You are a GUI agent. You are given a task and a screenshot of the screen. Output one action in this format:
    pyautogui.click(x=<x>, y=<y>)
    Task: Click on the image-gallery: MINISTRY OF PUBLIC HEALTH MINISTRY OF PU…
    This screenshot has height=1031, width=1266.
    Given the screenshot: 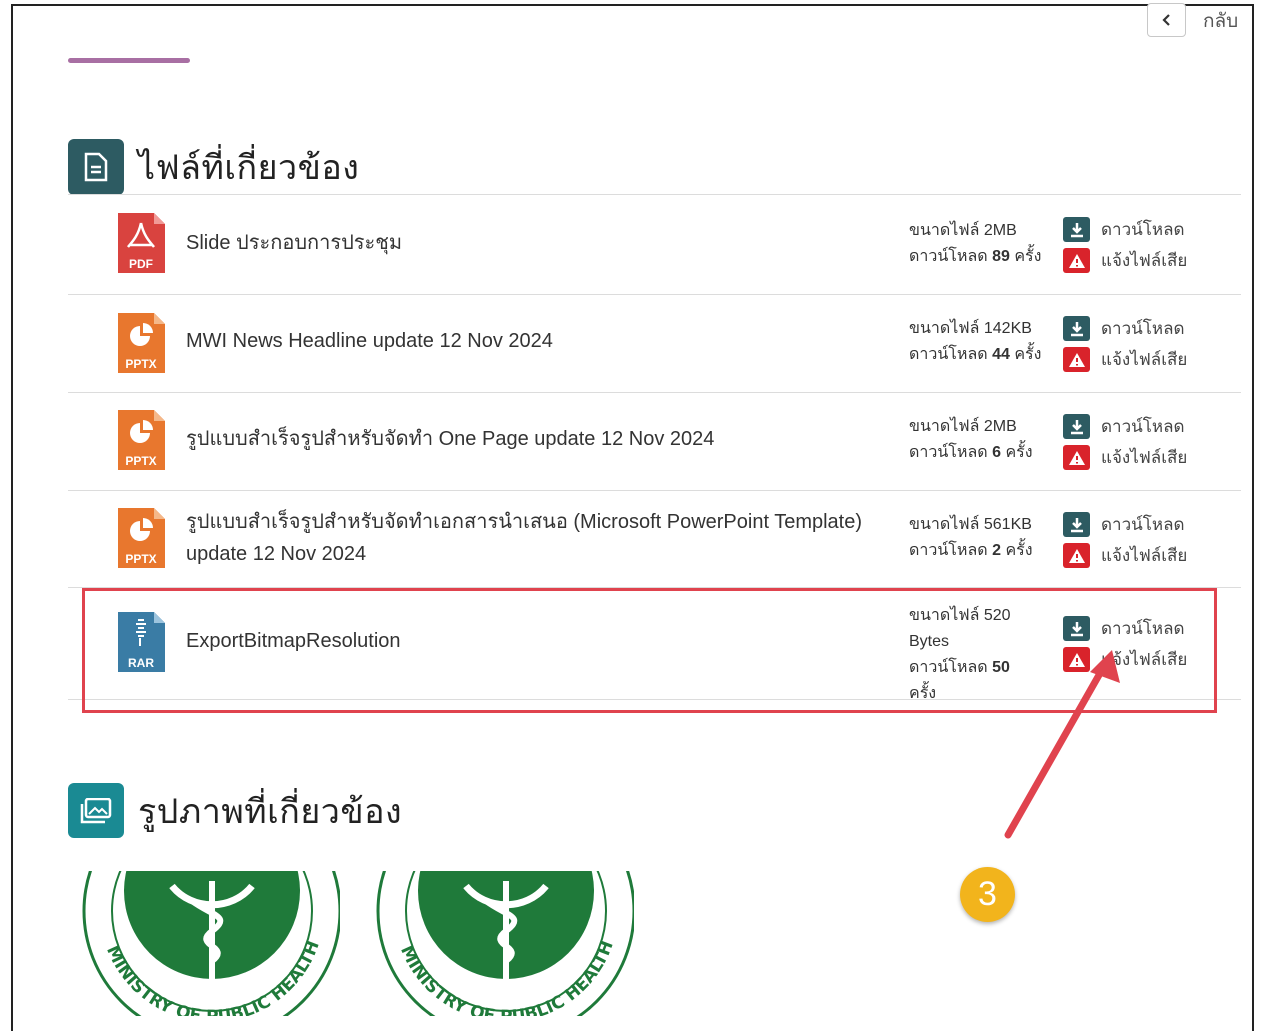 What is the action you would take?
    pyautogui.click(x=358, y=943)
    